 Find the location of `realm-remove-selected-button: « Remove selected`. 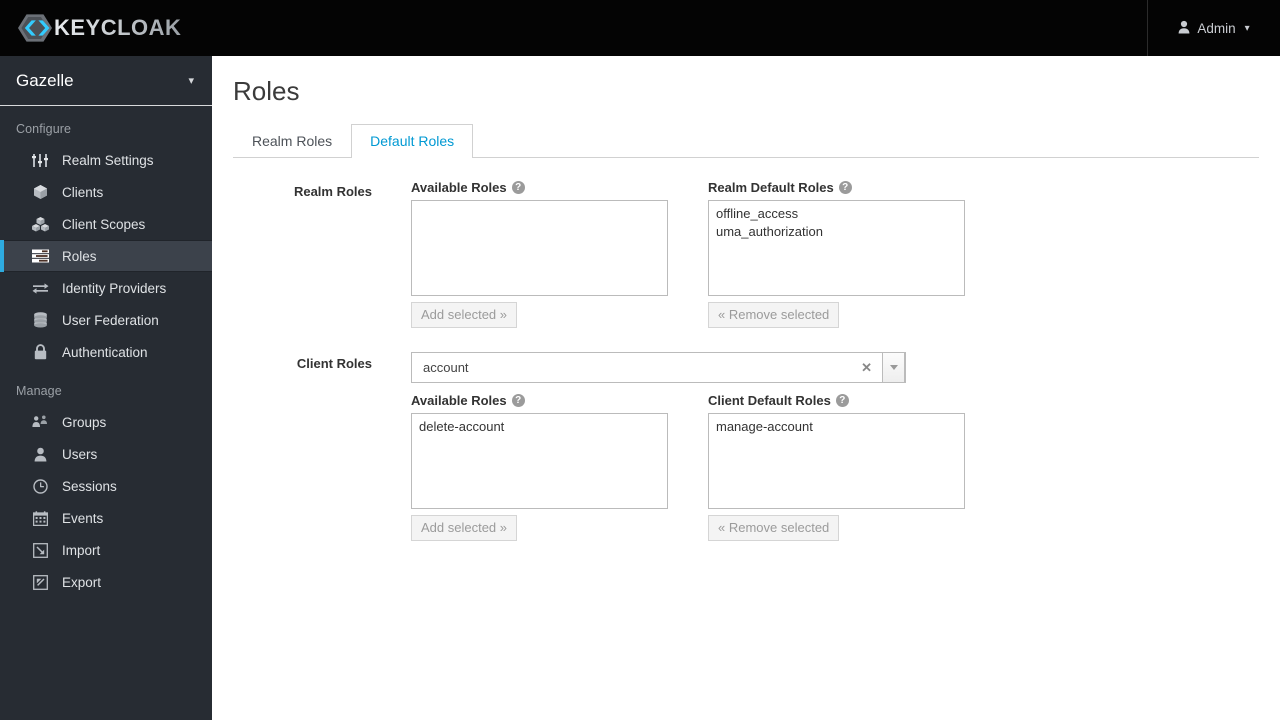

realm-remove-selected-button: « Remove selected is located at coordinates (774, 315).